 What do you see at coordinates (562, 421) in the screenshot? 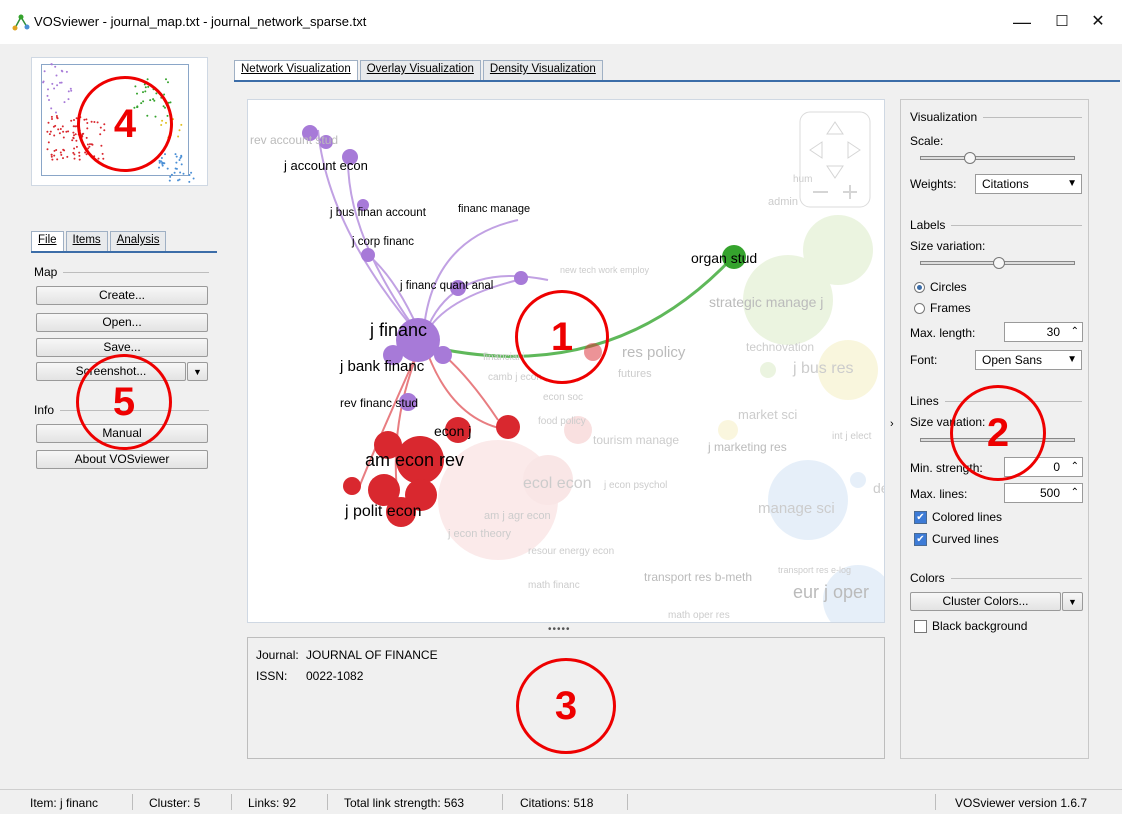
I see `label-food-policy: food policy` at bounding box center [562, 421].